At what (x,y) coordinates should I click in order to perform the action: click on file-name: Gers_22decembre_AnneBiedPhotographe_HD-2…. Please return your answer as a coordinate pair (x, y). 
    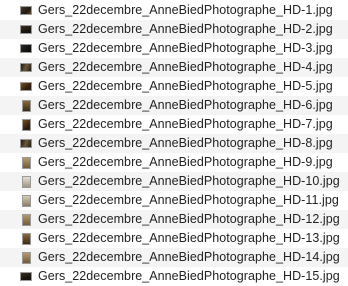
    Looking at the image, I should click on (185, 29).